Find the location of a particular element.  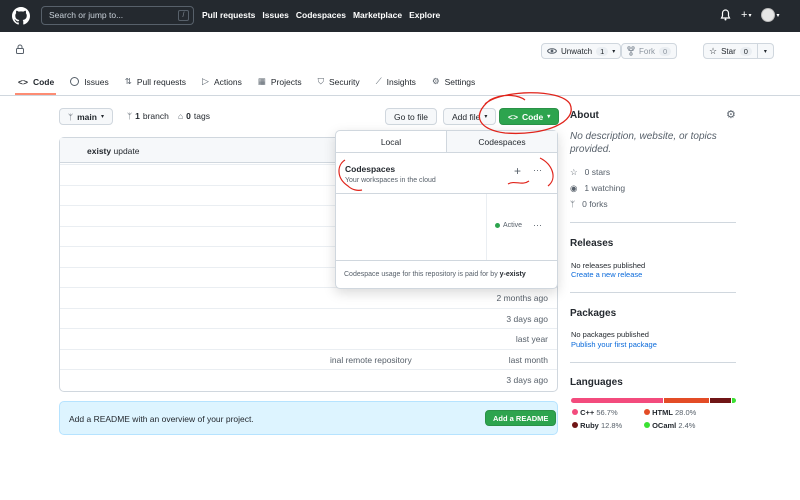

tab-codespaces: Codespaces is located at coordinates (501, 141).